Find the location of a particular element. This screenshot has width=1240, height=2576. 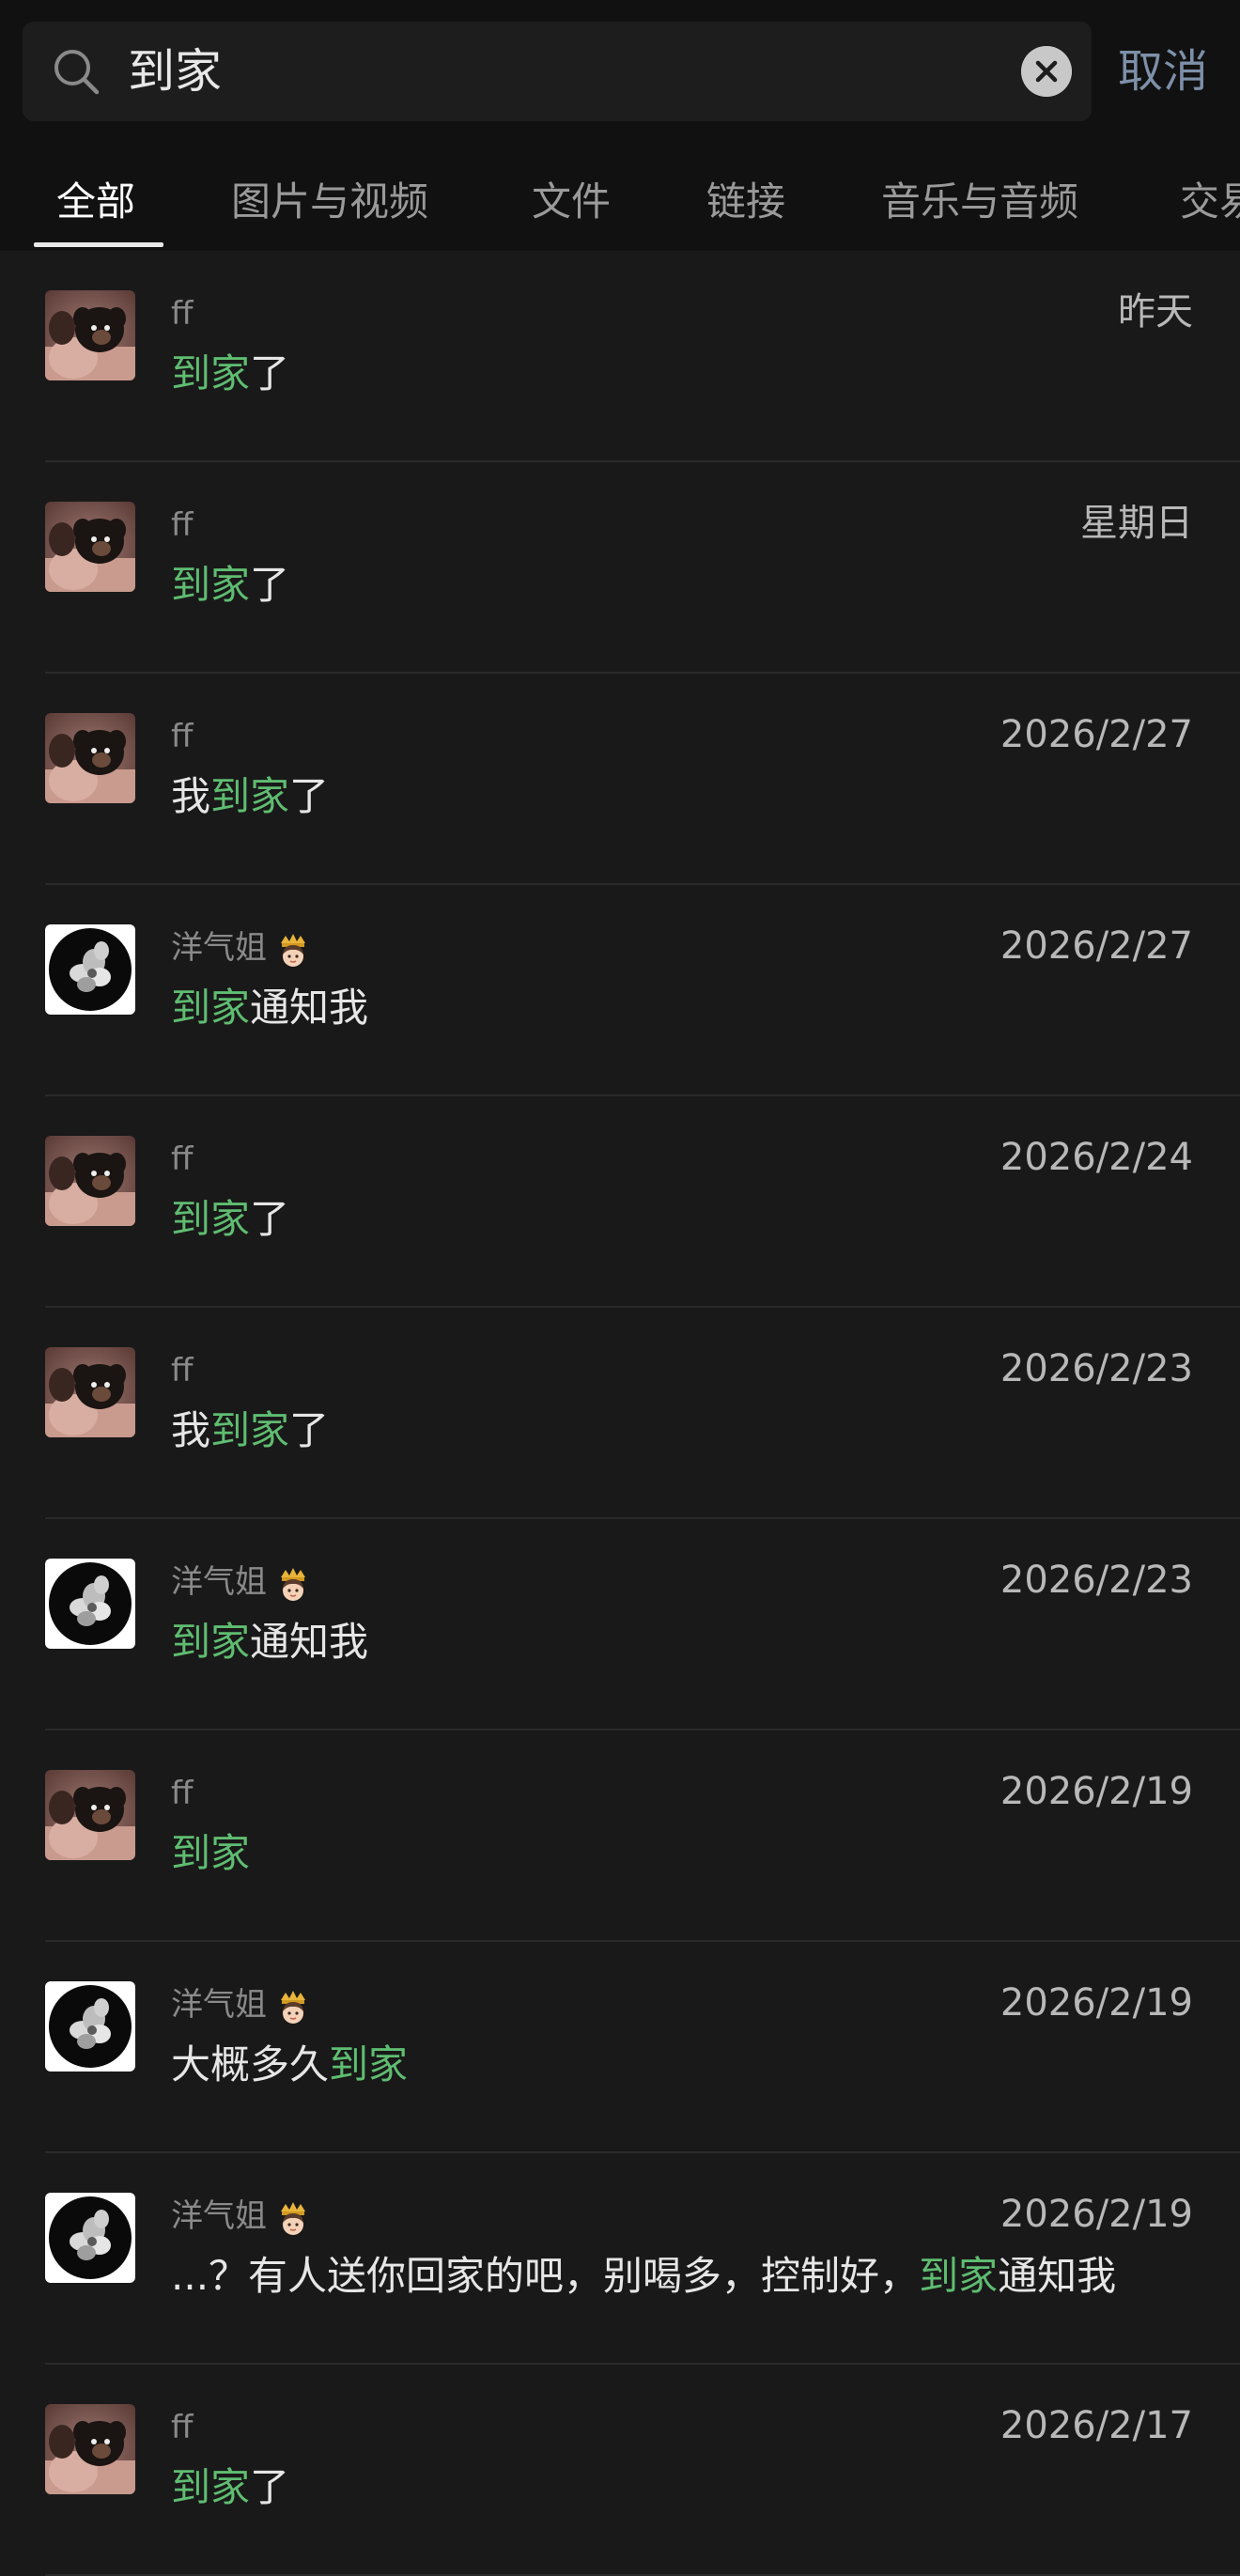

tab-music-audio: 音乐与音频 is located at coordinates (980, 199).